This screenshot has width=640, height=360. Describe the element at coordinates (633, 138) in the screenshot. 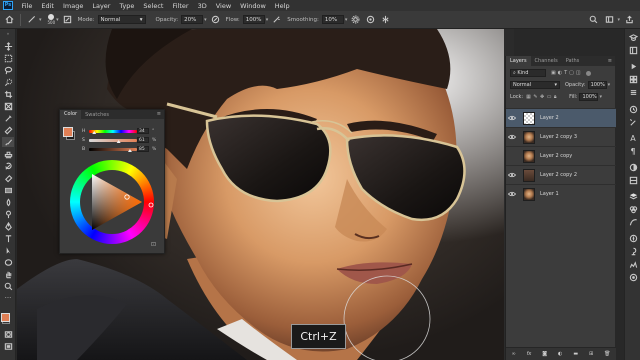

I see `character-icon: A` at that location.